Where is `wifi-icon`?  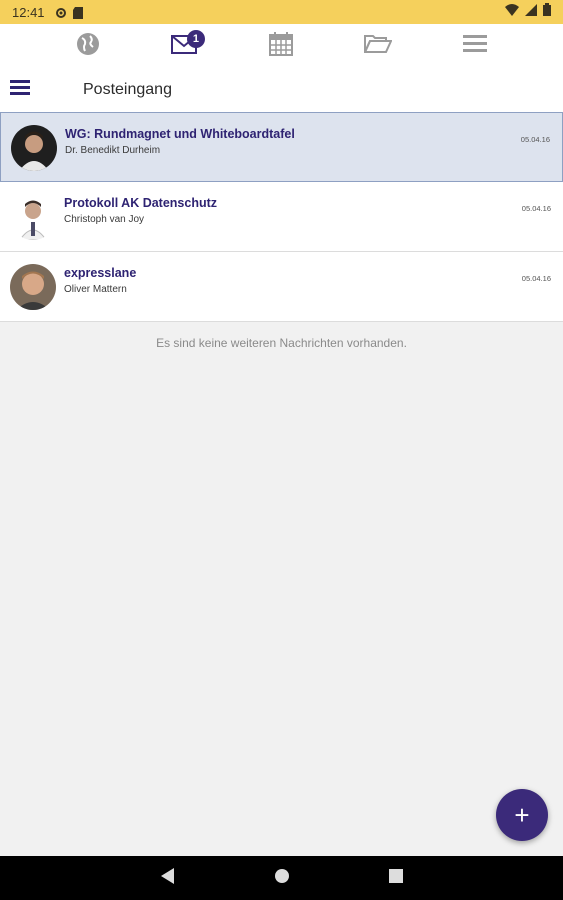
wifi-icon is located at coordinates (512, 12).